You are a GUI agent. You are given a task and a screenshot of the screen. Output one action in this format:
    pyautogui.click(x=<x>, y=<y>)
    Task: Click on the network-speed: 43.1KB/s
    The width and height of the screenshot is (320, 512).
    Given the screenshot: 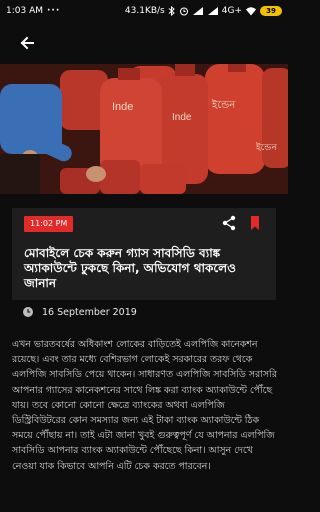 What is the action you would take?
    pyautogui.click(x=144, y=11)
    